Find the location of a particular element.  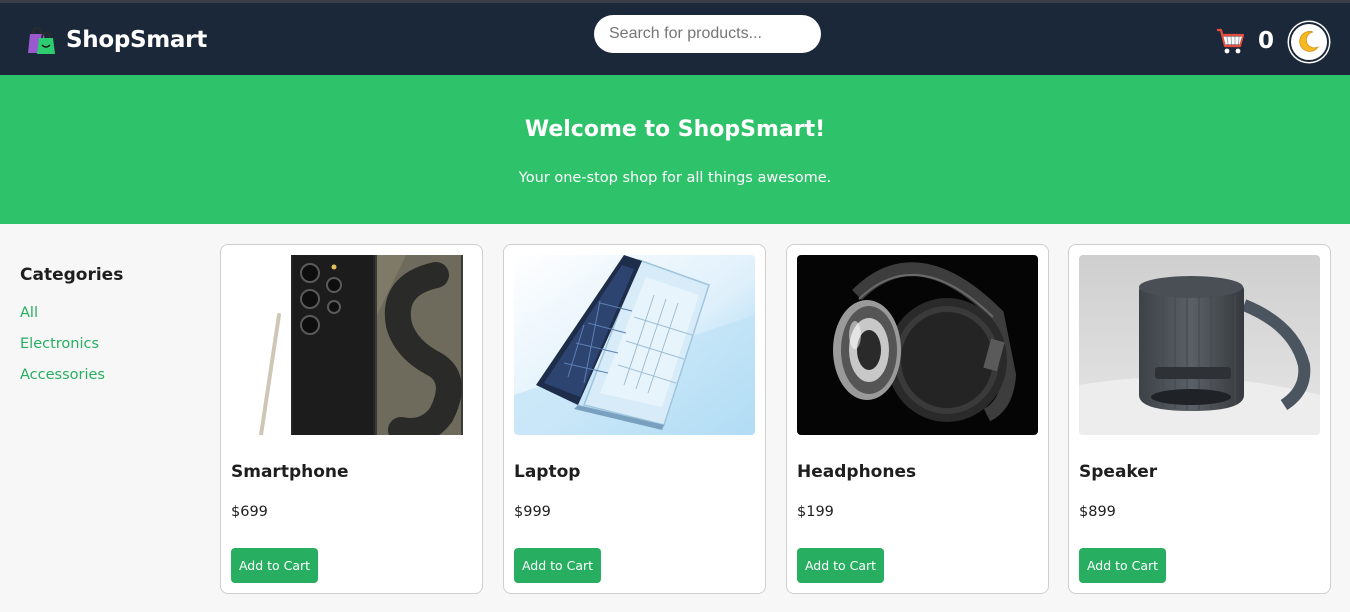

product-card-laptop: Laptop $999 Add to Cart is located at coordinates (634, 419).